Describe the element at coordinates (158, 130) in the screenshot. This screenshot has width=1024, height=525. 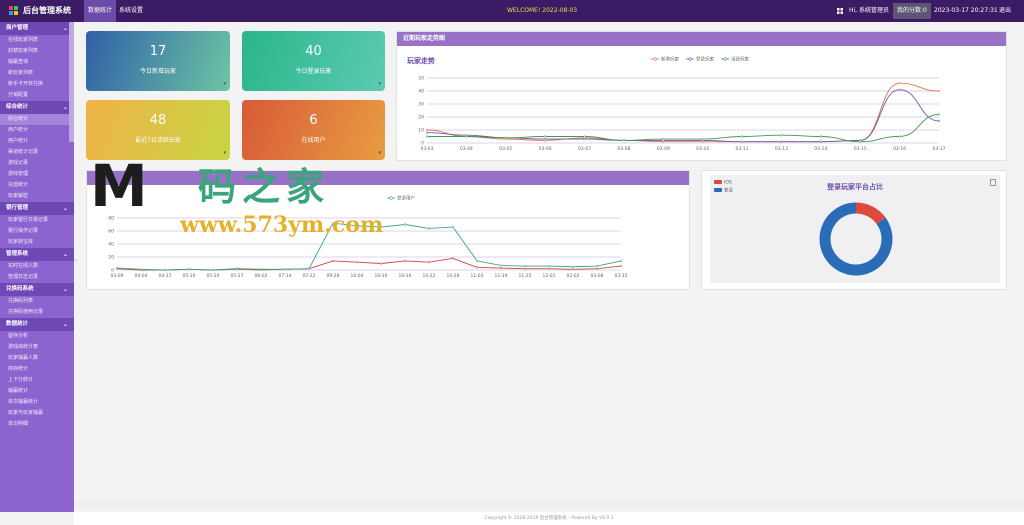
I see `stat-card-active-players: 48 最近7日活跃玩家 ▾` at that location.